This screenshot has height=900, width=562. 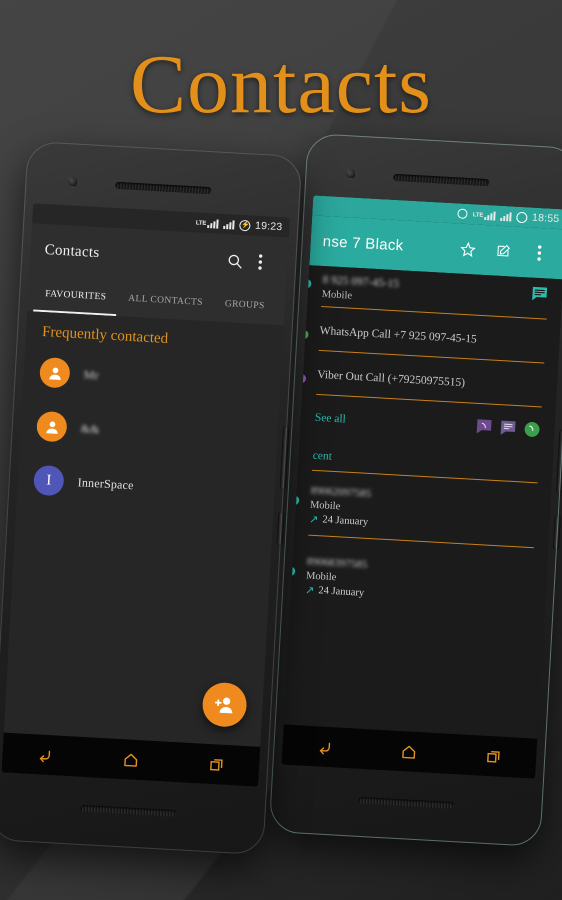 What do you see at coordinates (463, 214) in the screenshot?
I see `circle-icon` at bounding box center [463, 214].